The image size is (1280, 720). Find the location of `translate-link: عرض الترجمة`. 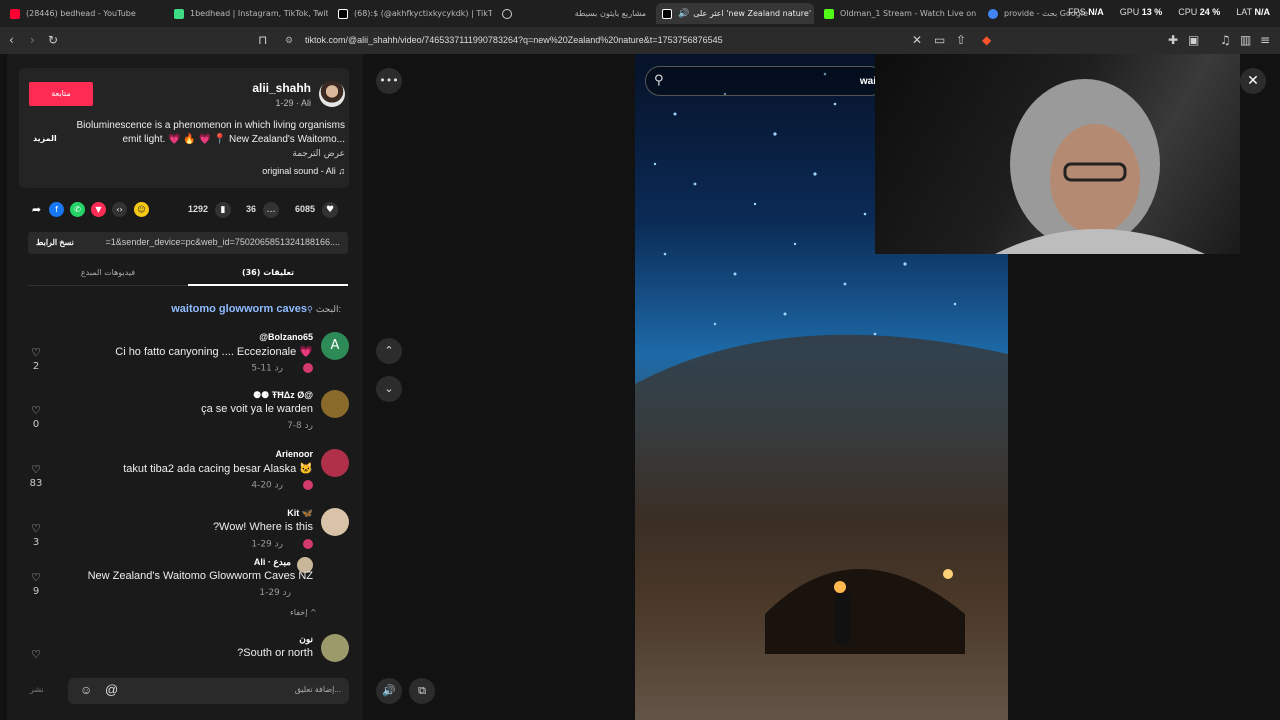

translate-link: عرض الترجمة is located at coordinates (318, 154).